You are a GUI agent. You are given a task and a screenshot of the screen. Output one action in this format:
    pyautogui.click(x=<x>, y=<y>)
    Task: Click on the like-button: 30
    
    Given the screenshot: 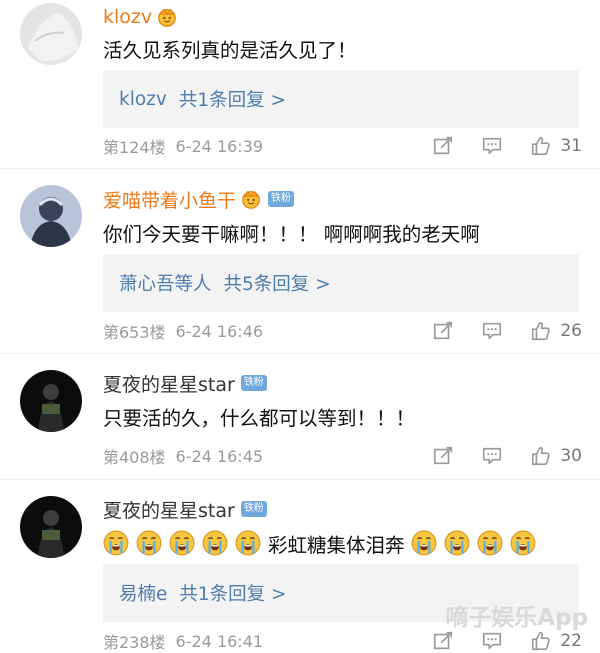 What is the action you would take?
    pyautogui.click(x=556, y=456)
    